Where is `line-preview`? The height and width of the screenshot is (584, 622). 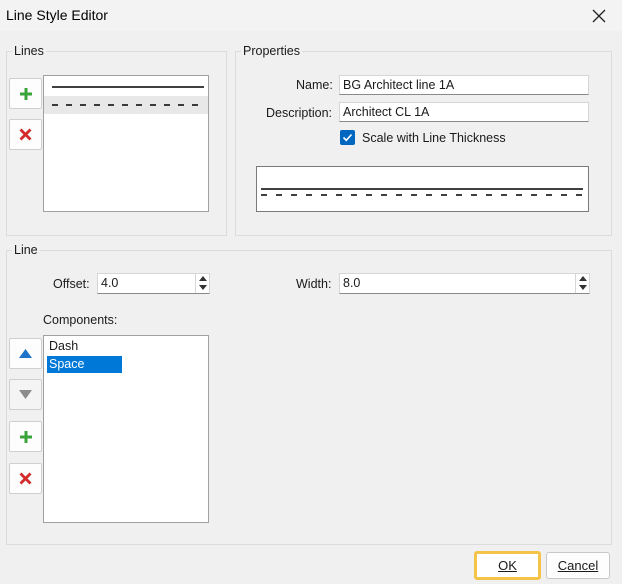 line-preview is located at coordinates (422, 192).